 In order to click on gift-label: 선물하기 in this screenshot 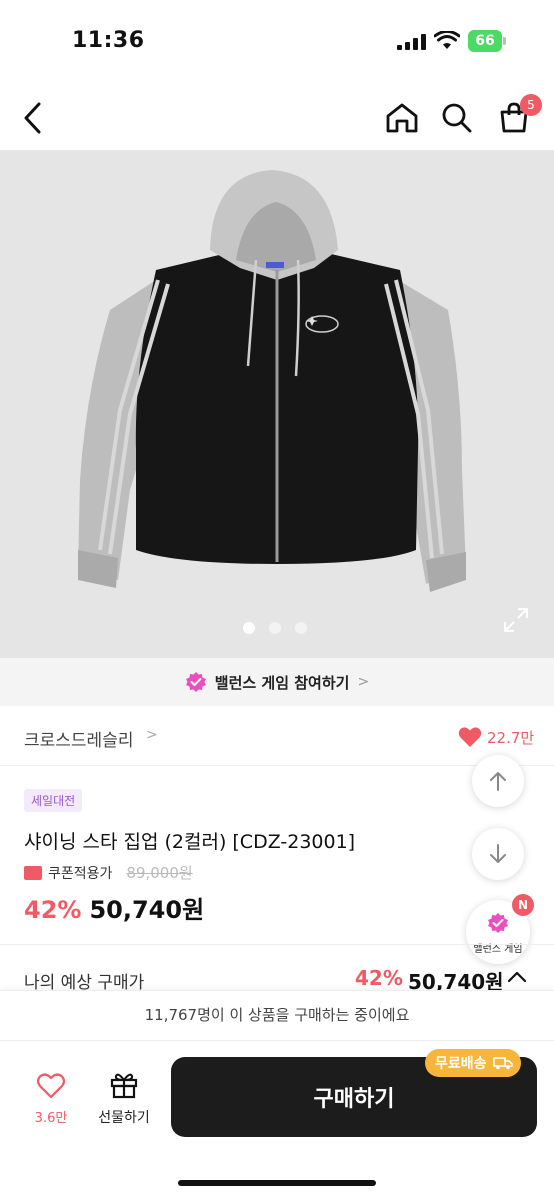, I will do `click(124, 1118)`.